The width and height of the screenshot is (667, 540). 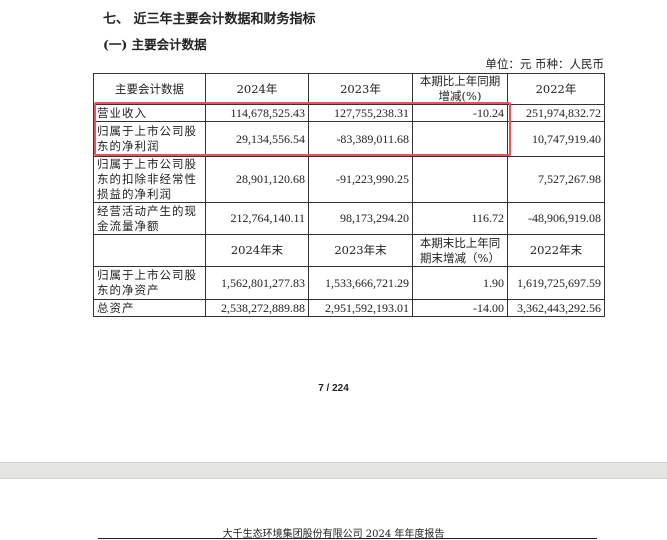 I want to click on highlight-box, so click(x=302, y=129).